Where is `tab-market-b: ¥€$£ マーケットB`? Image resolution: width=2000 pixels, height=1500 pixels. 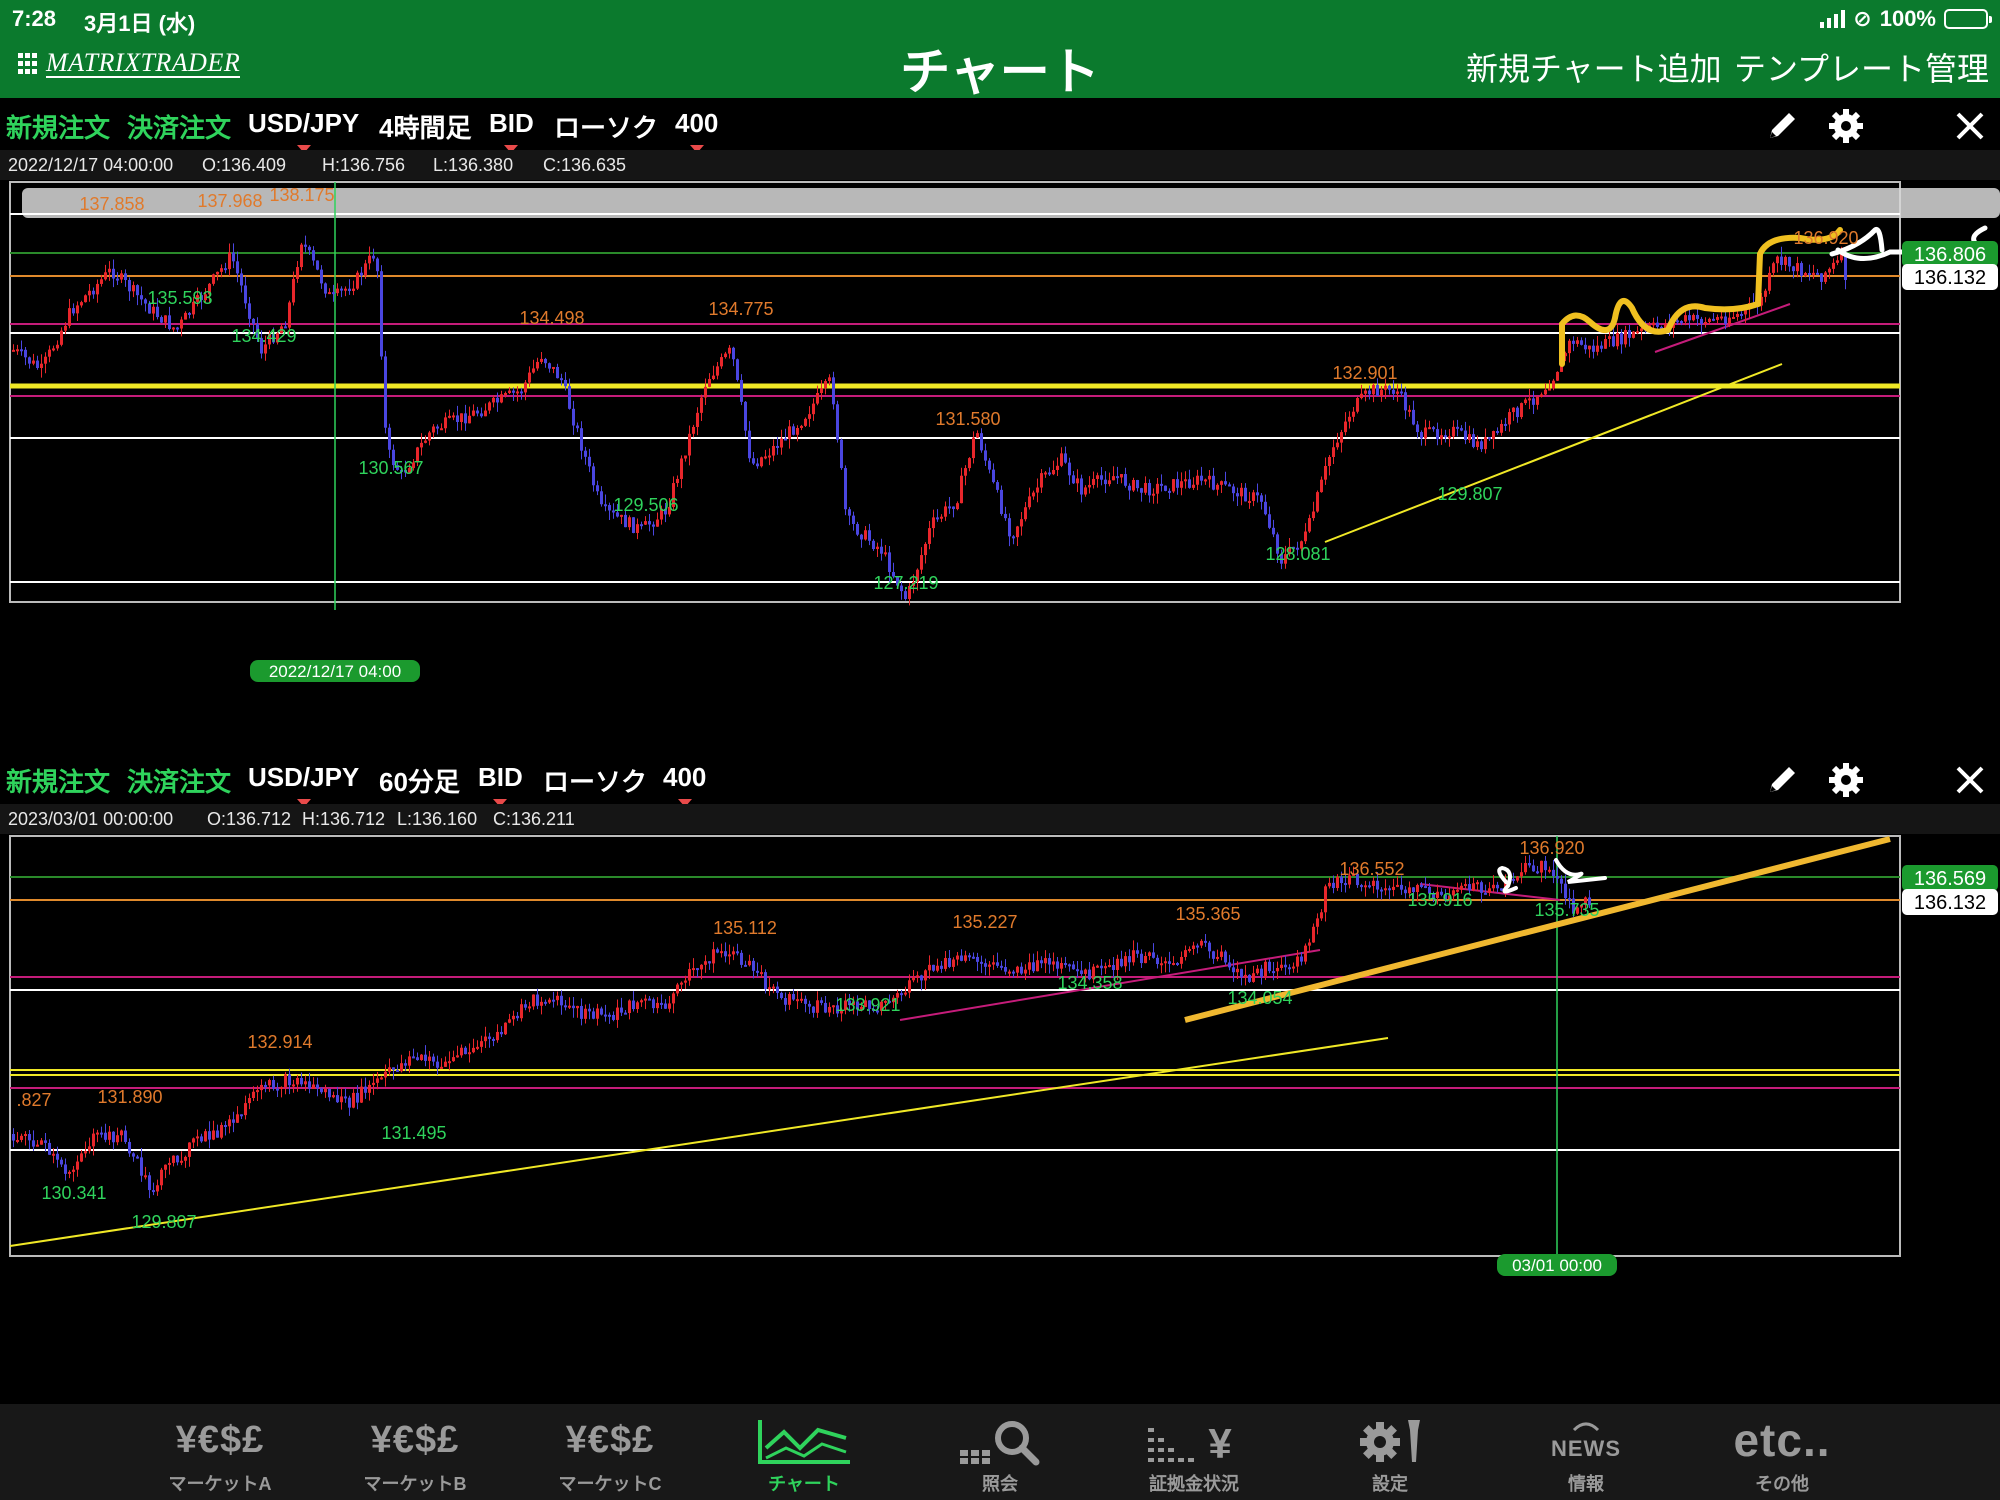
tab-market-b: ¥€$£ マーケットB is located at coordinates (415, 1452).